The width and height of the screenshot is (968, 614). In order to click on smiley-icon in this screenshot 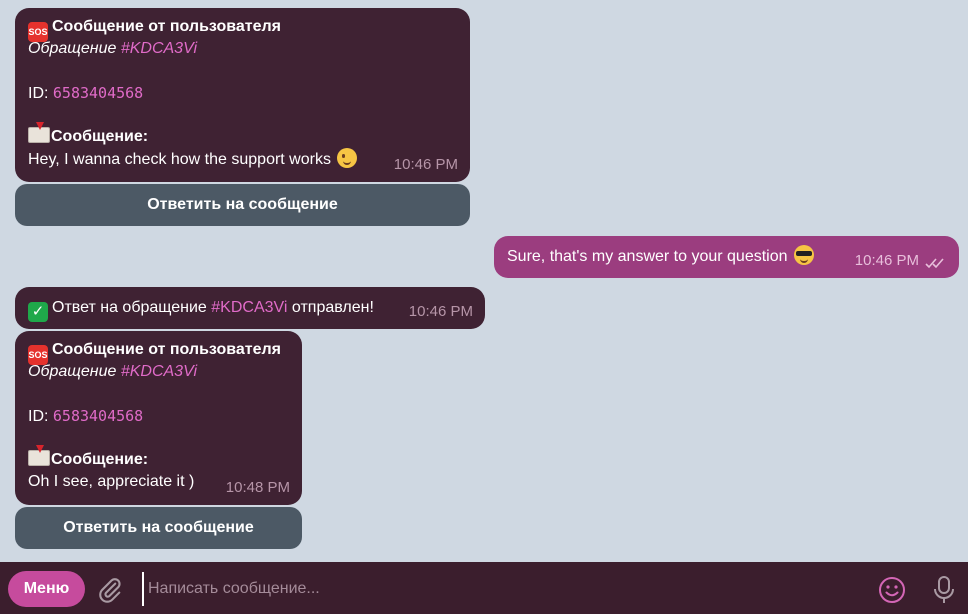, I will do `click(892, 590)`.